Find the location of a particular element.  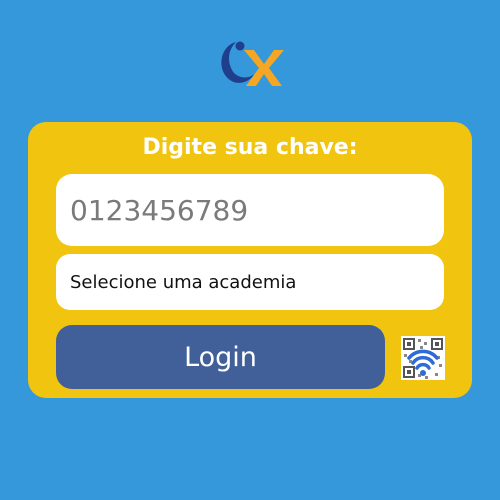

gym-select-label: Selecione uma academia is located at coordinates (183, 282).